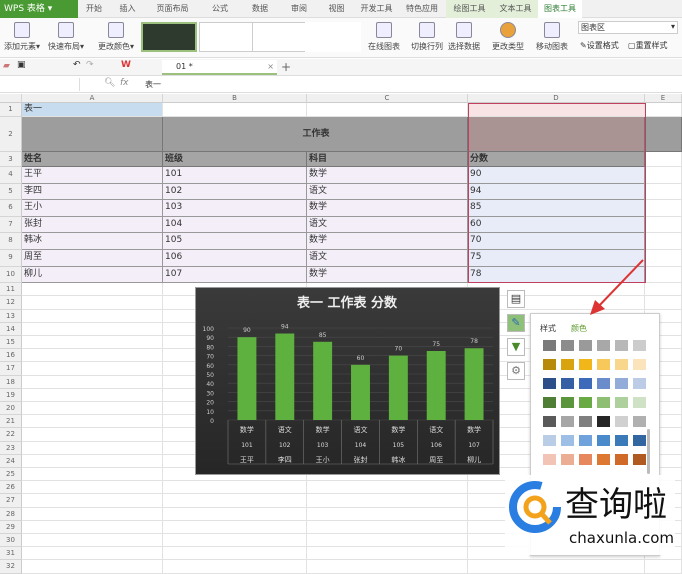 The width and height of the screenshot is (682, 574). I want to click on row-header: 14, so click(11, 329).